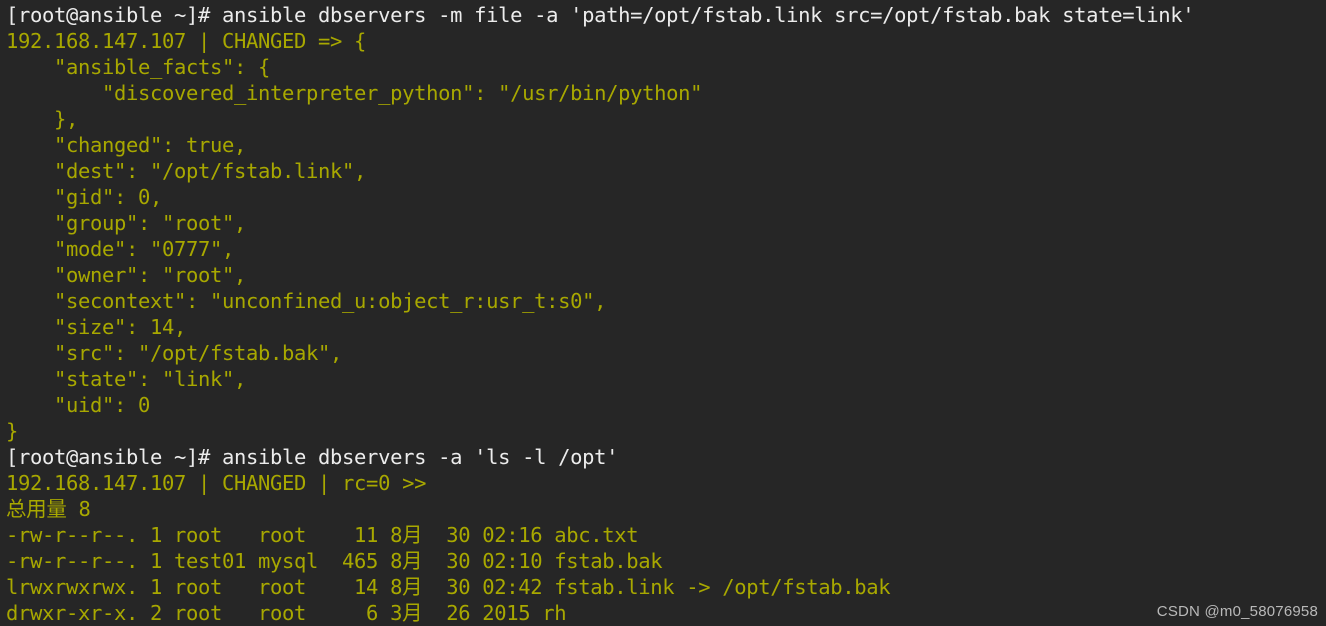 Image resolution: width=1326 pixels, height=626 pixels. What do you see at coordinates (42, 119) in the screenshot?
I see `terminal-output-line: },` at bounding box center [42, 119].